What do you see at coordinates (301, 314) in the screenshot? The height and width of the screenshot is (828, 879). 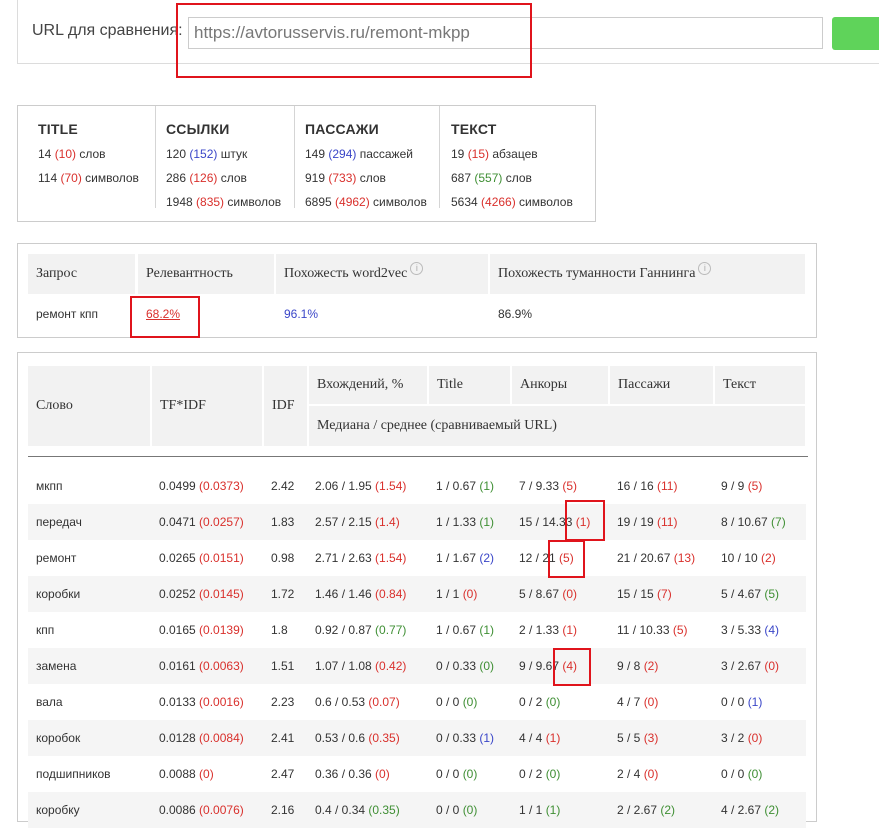 I see `word2vec-value: 96.1%` at bounding box center [301, 314].